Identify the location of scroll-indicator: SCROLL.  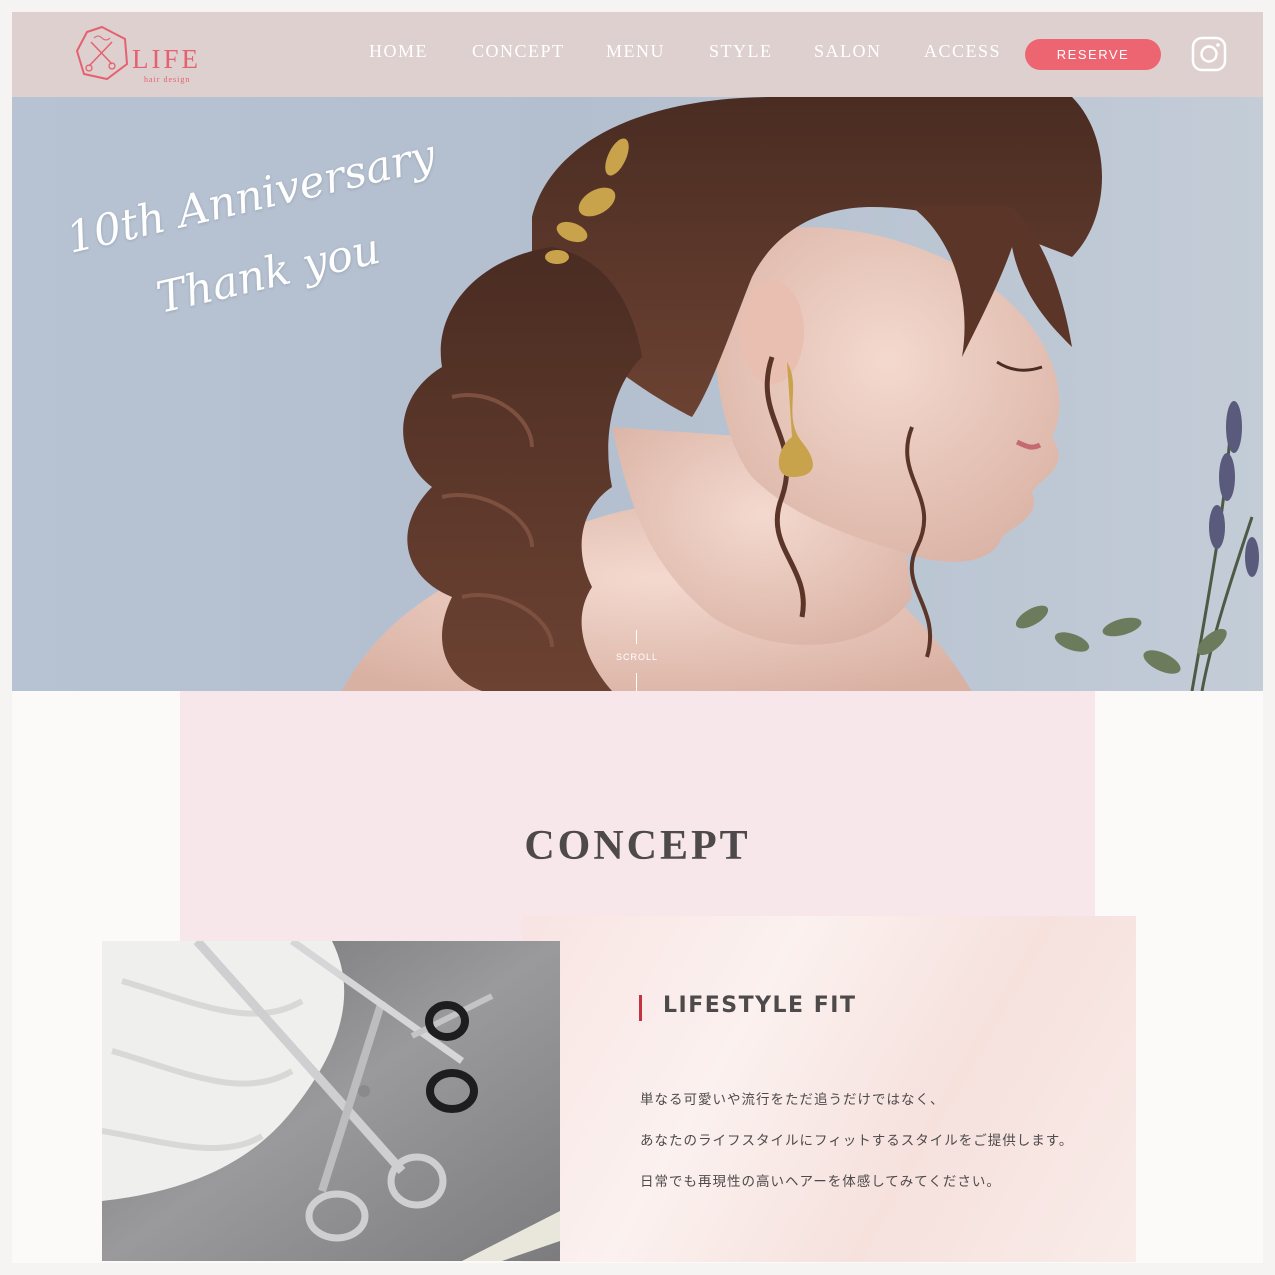
(637, 657).